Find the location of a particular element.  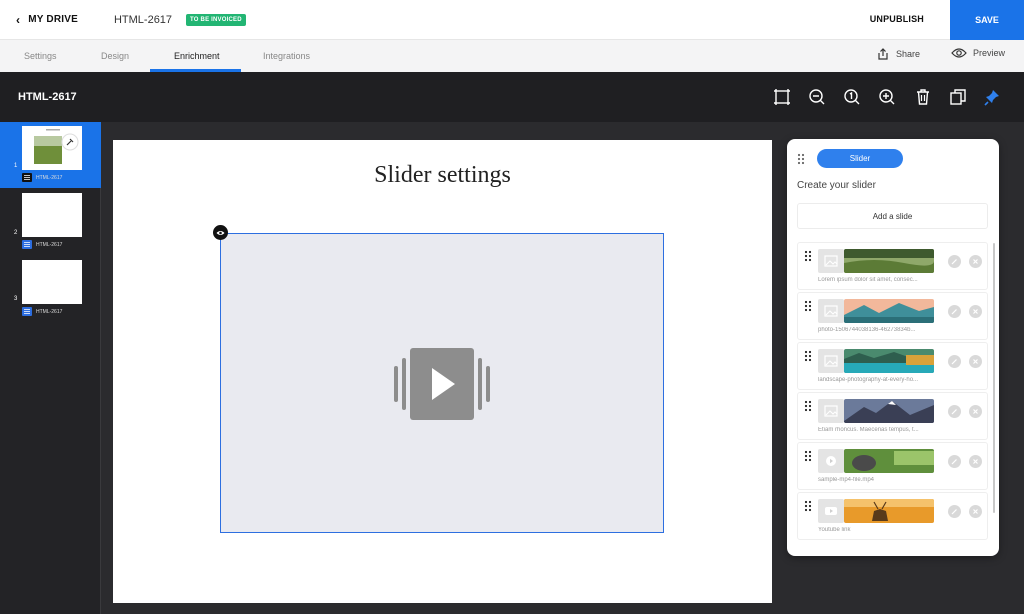

panel-scrollbar is located at coordinates (994, 378).